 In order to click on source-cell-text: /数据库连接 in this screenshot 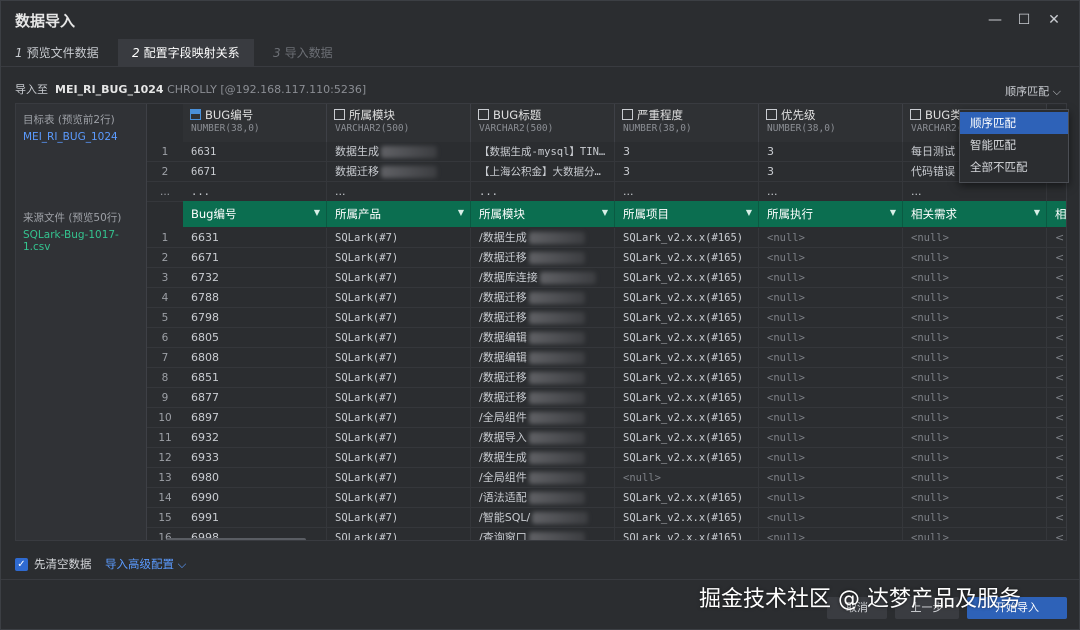, I will do `click(508, 277)`.